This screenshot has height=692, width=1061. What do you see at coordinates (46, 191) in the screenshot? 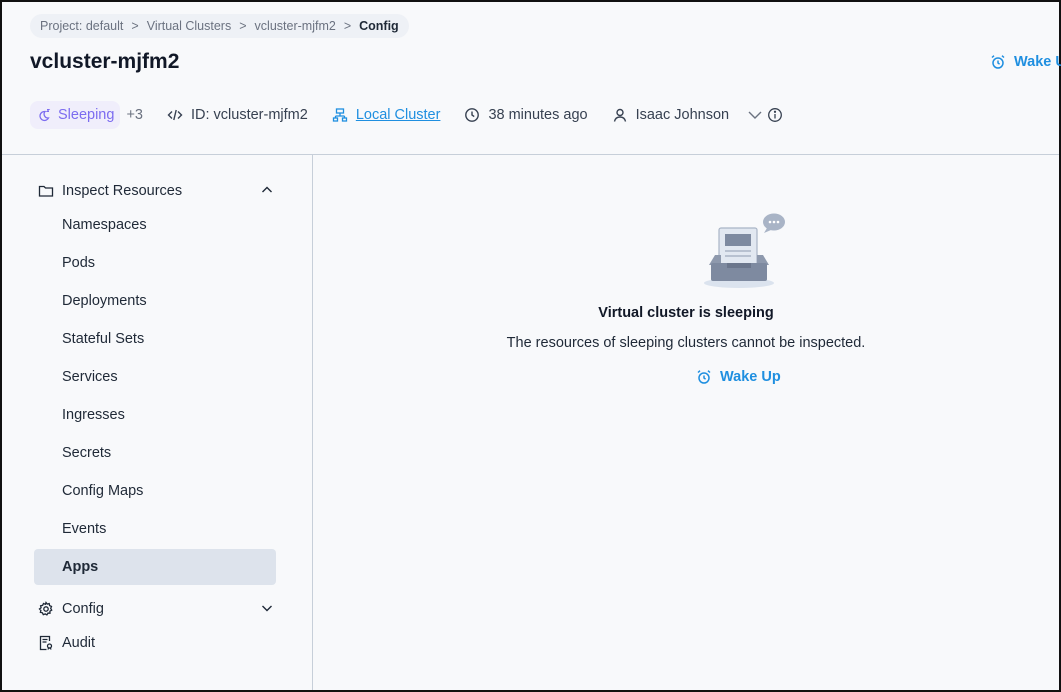
I see `folder-icon` at bounding box center [46, 191].